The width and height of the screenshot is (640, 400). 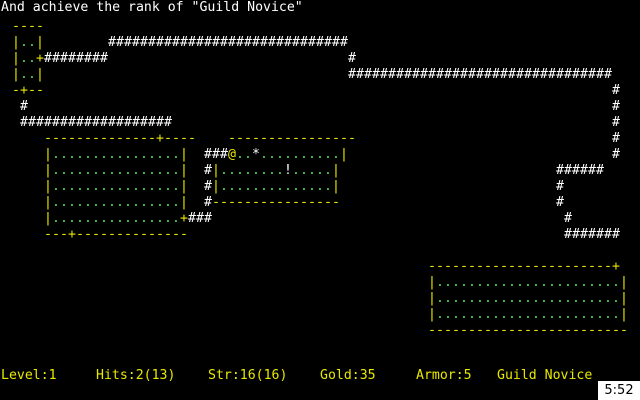 What do you see at coordinates (284, 187) in the screenshot?
I see `map-row: |................| #|..............| #` at bounding box center [284, 187].